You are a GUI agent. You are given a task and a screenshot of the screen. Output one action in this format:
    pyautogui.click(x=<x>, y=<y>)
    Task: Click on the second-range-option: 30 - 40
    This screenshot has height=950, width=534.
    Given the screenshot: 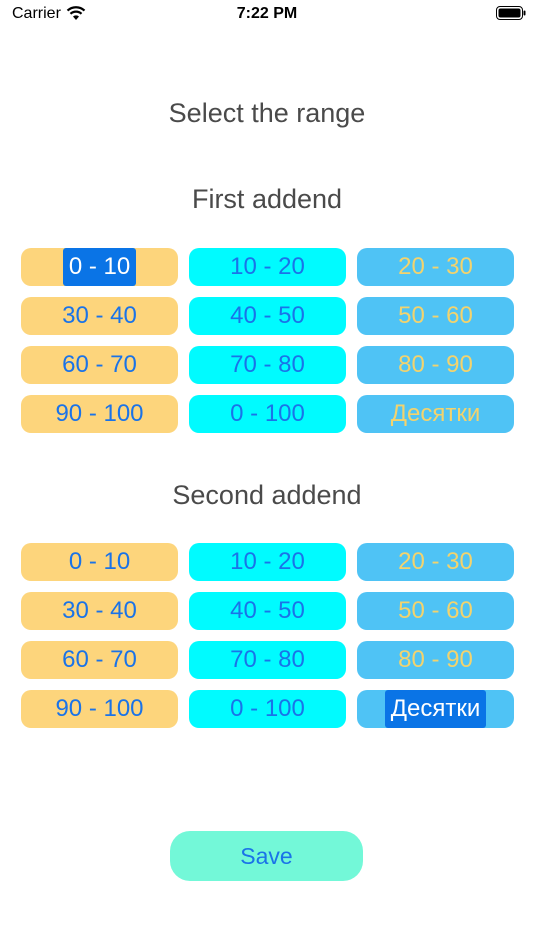 What is the action you would take?
    pyautogui.click(x=99, y=611)
    